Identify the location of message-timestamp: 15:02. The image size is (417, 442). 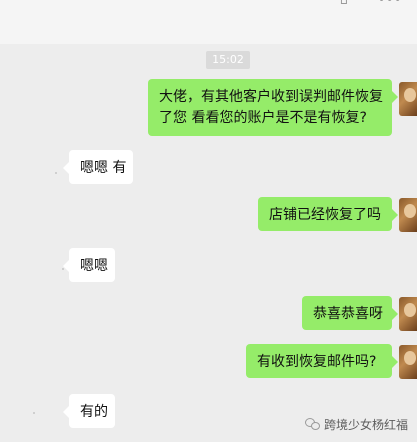
(228, 60).